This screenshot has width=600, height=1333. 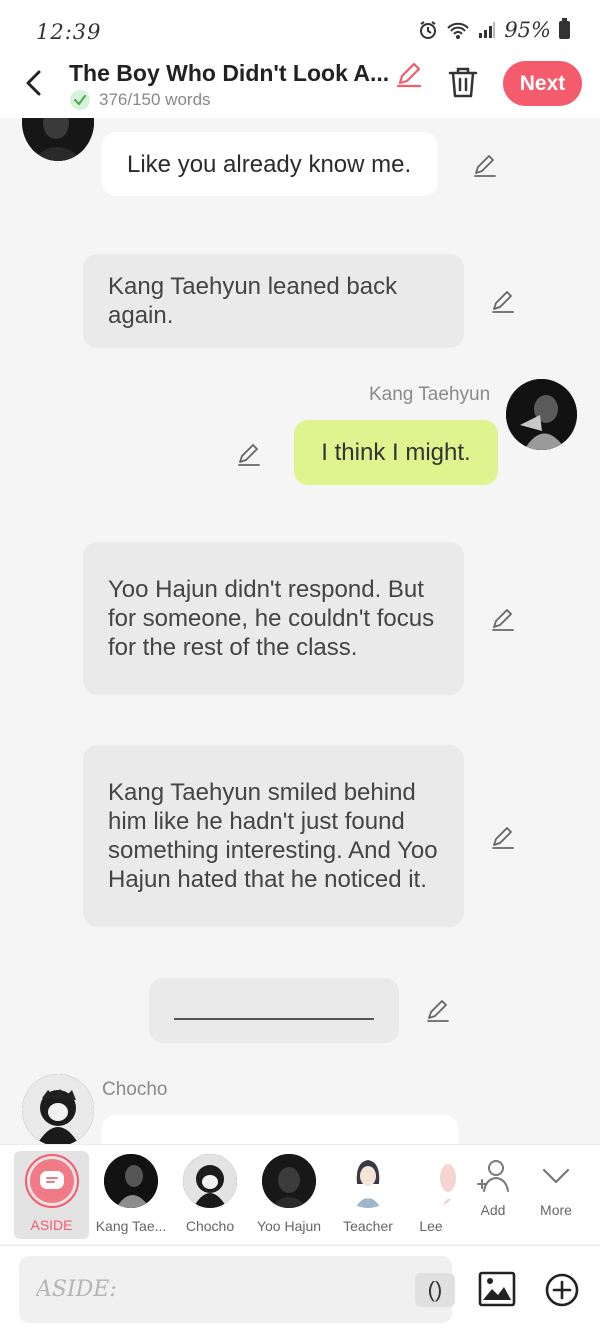 What do you see at coordinates (289, 1226) in the screenshot?
I see `character-label: Yoo Hajun` at bounding box center [289, 1226].